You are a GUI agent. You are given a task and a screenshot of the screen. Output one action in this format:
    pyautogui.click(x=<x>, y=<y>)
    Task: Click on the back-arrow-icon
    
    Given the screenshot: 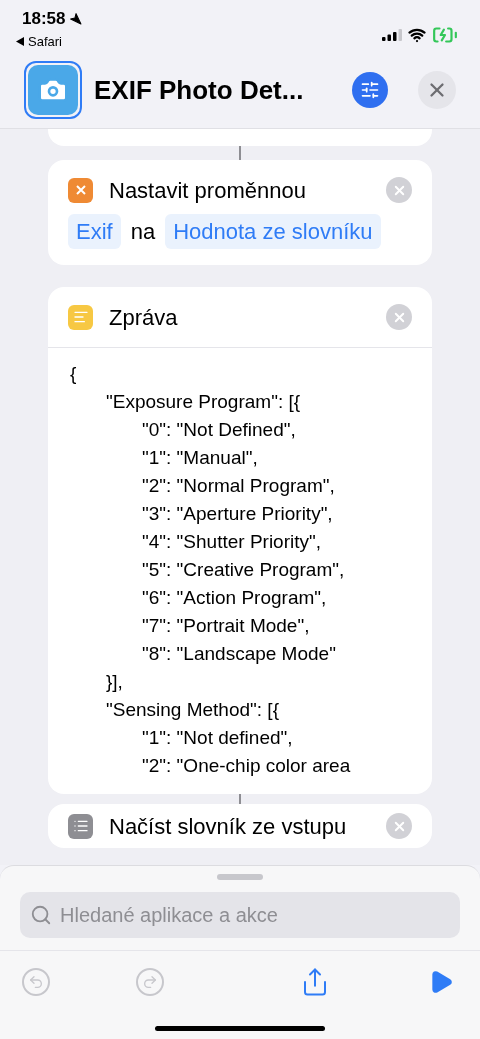 What is the action you would take?
    pyautogui.click(x=20, y=41)
    